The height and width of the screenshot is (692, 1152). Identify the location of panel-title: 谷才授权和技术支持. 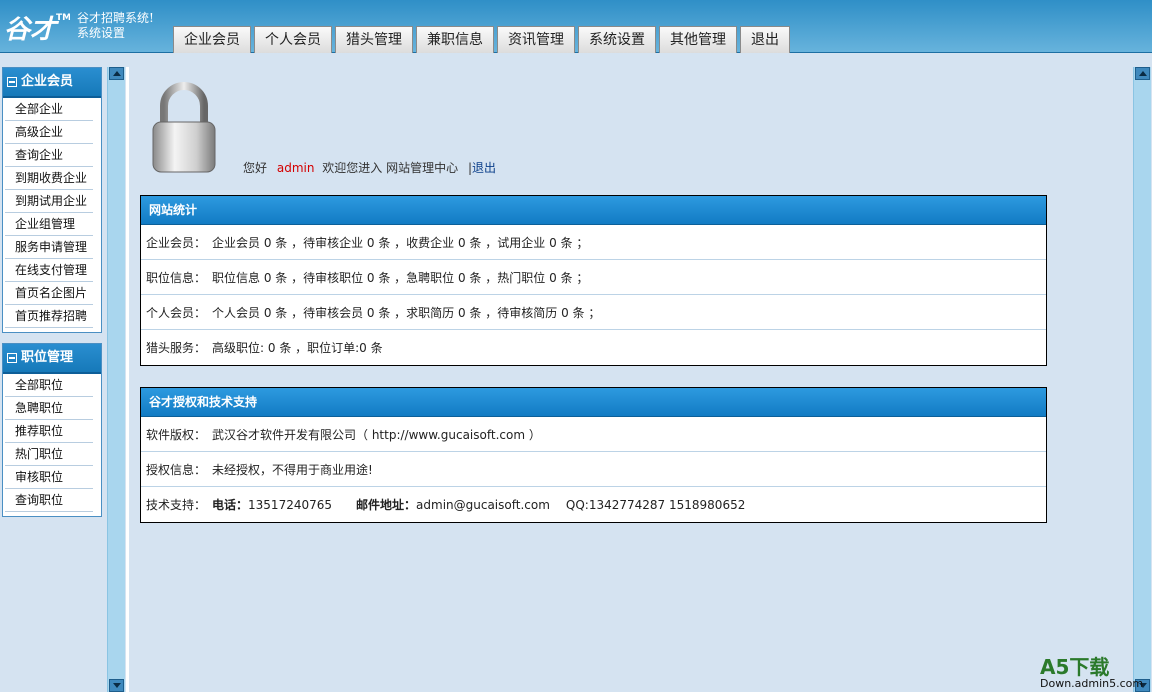
(593, 402).